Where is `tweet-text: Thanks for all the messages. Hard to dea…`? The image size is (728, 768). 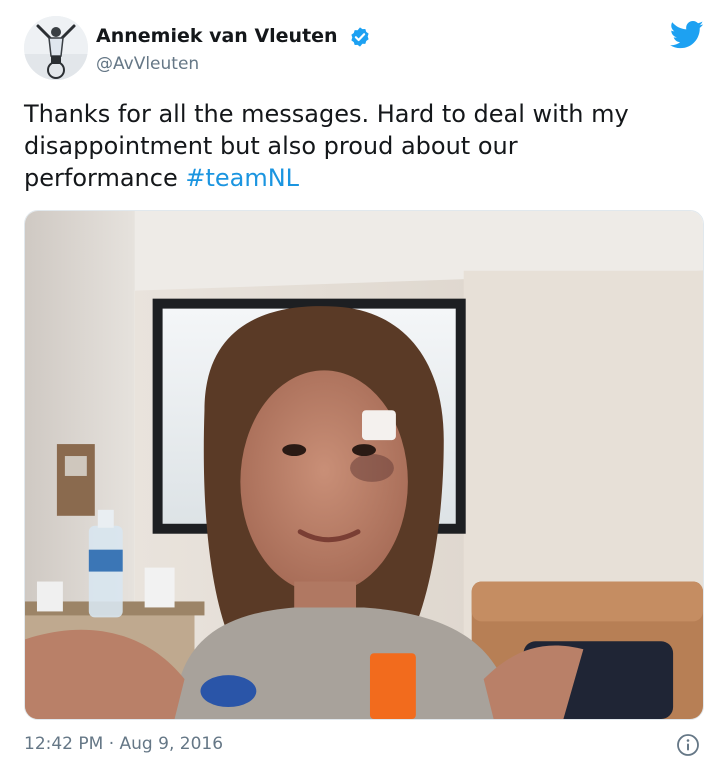 tweet-text: Thanks for all the messages. Hard to dea… is located at coordinates (364, 146).